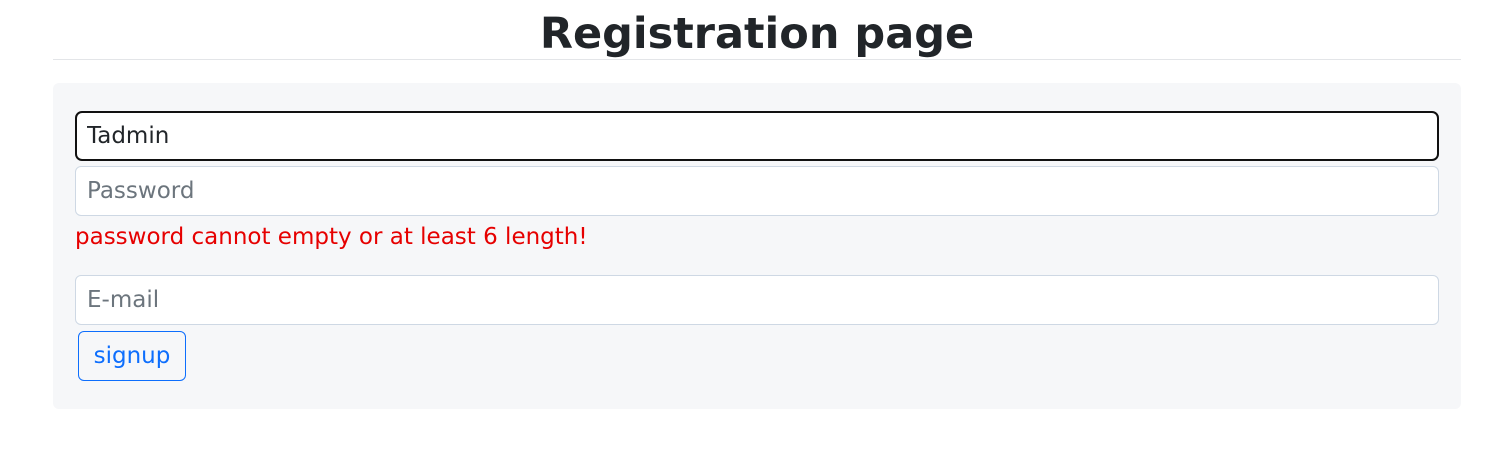 This screenshot has height=467, width=1497. Describe the element at coordinates (132, 356) in the screenshot. I see `signup-button: signup` at that location.